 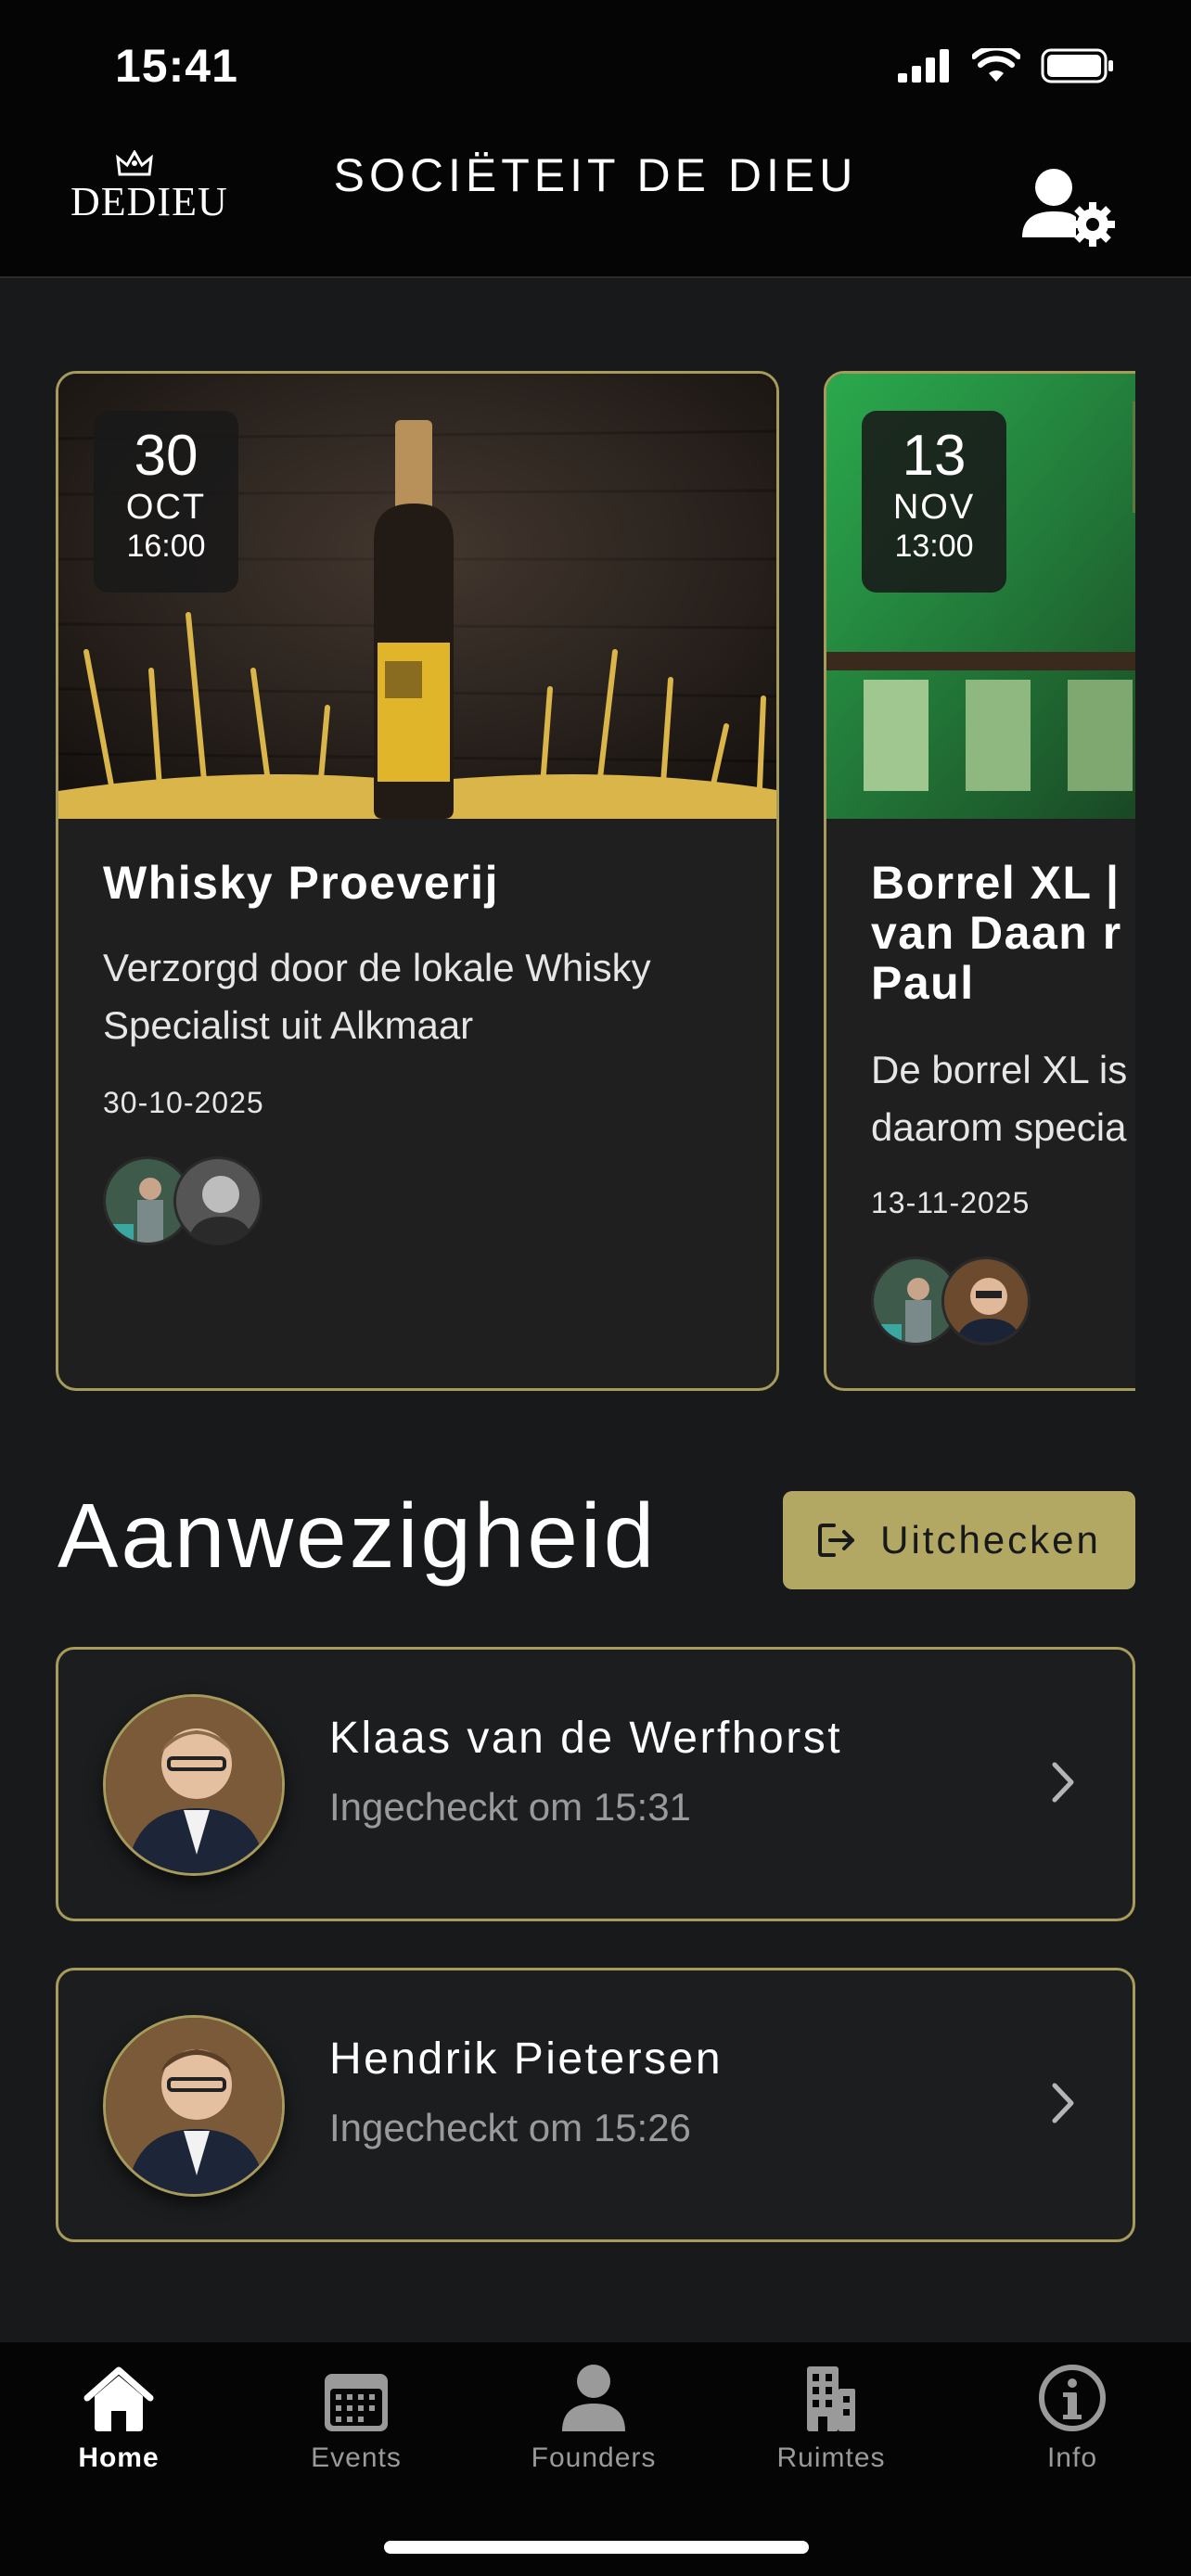 What do you see at coordinates (831, 2458) in the screenshot?
I see `tab-label: Ruimtes` at bounding box center [831, 2458].